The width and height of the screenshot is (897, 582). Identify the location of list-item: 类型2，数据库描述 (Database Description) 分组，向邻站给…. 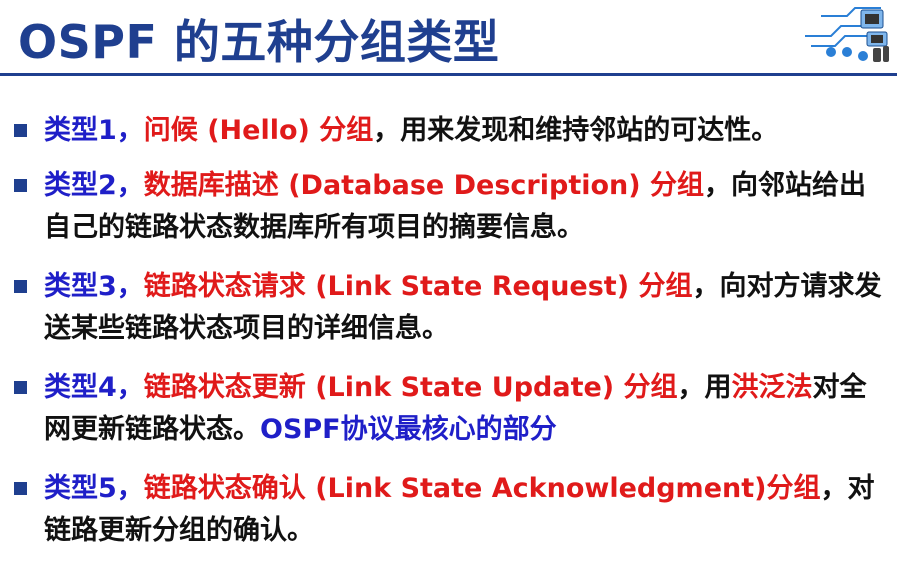
(451, 207).